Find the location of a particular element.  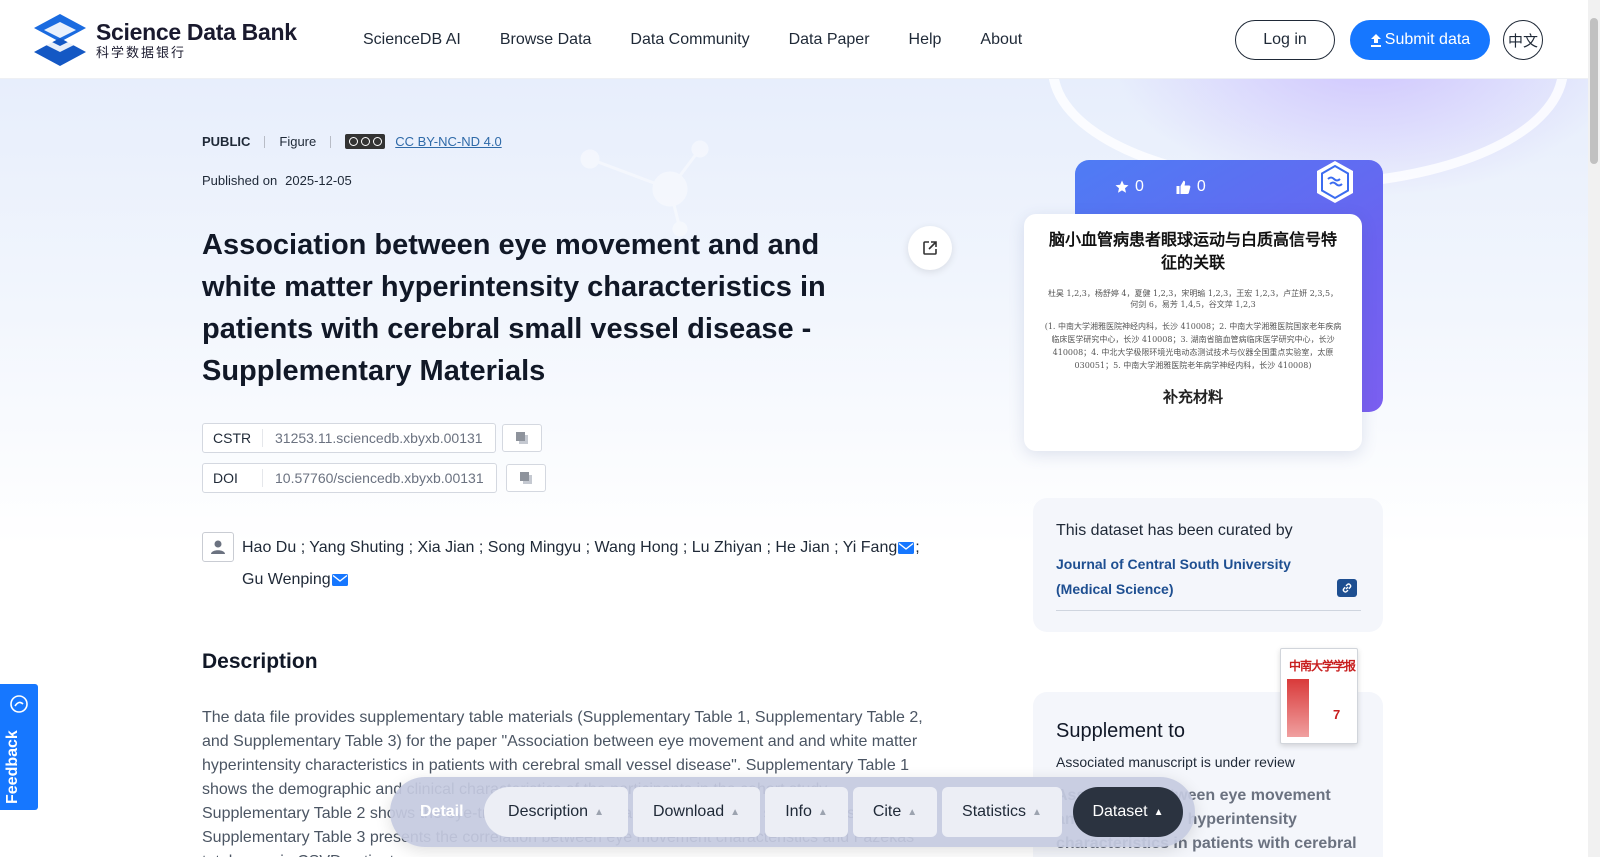

person-icon is located at coordinates (218, 547).